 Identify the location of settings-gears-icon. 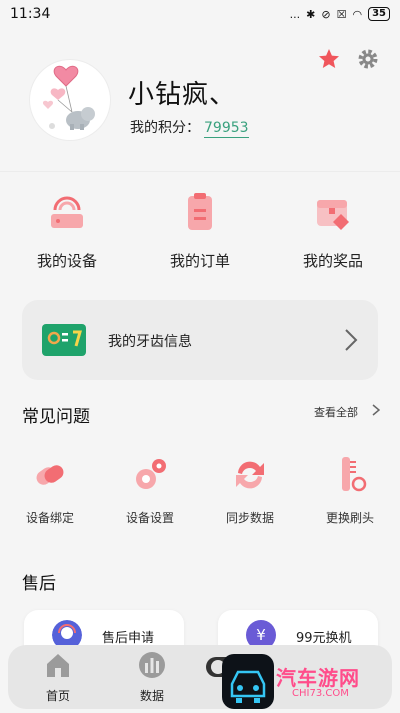
(151, 474).